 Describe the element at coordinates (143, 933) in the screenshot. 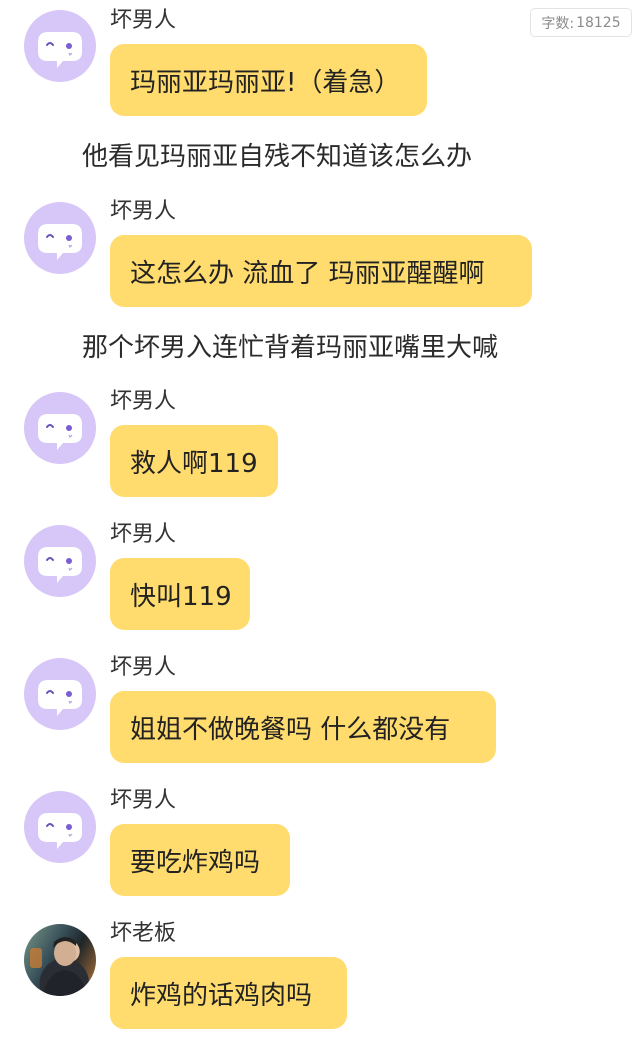

I see `speaker-name: 坏老板` at that location.